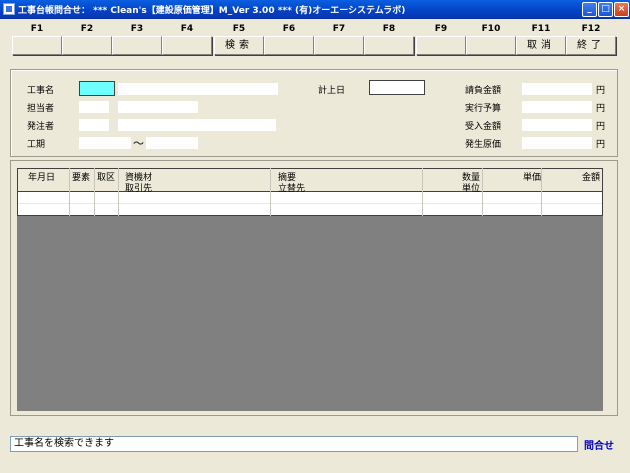  What do you see at coordinates (441, 45) in the screenshot?
I see `fkey-button-f9` at bounding box center [441, 45].